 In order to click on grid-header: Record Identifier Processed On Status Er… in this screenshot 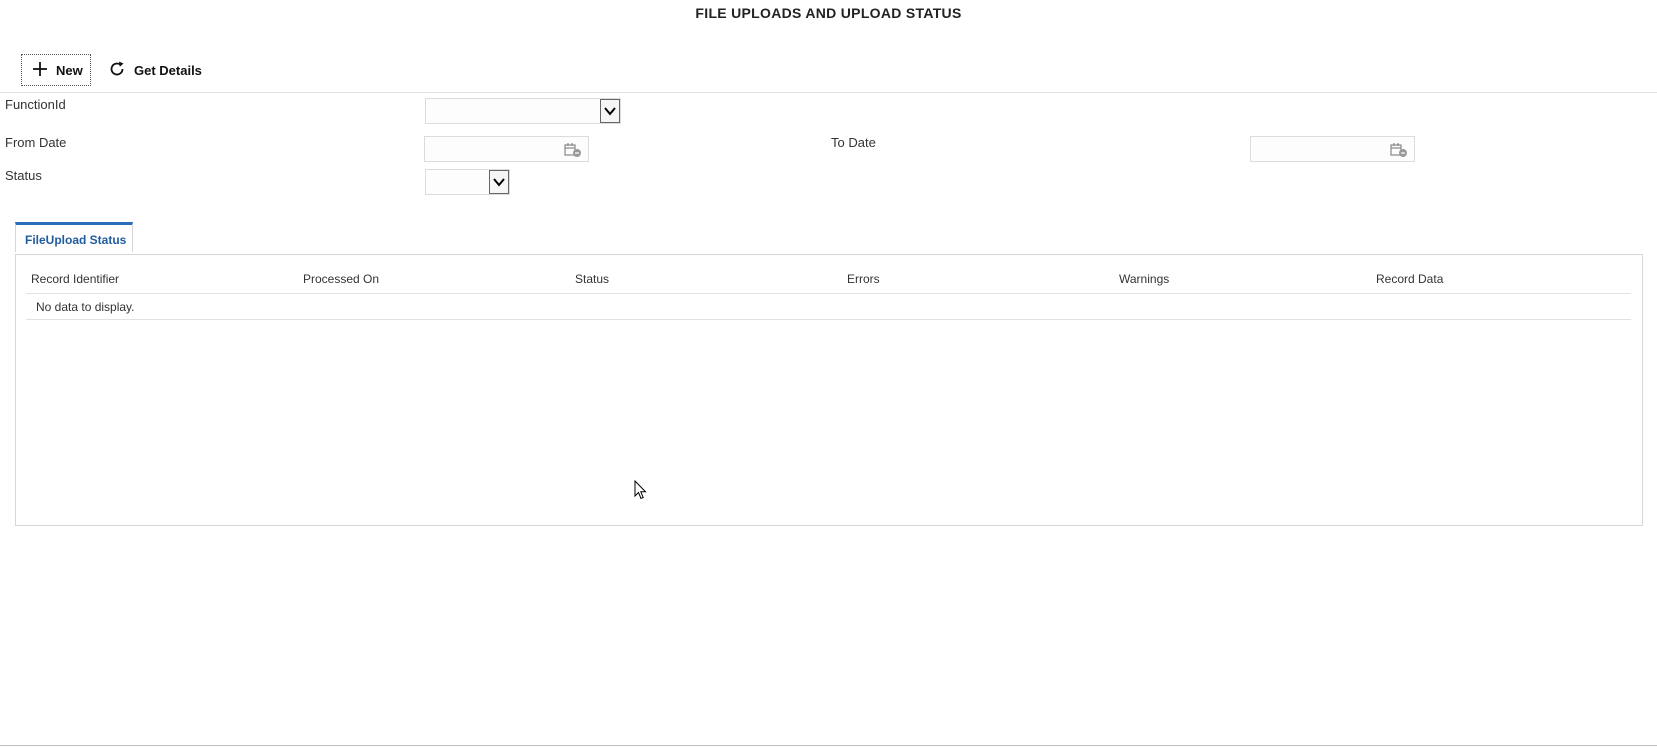, I will do `click(828, 281)`.